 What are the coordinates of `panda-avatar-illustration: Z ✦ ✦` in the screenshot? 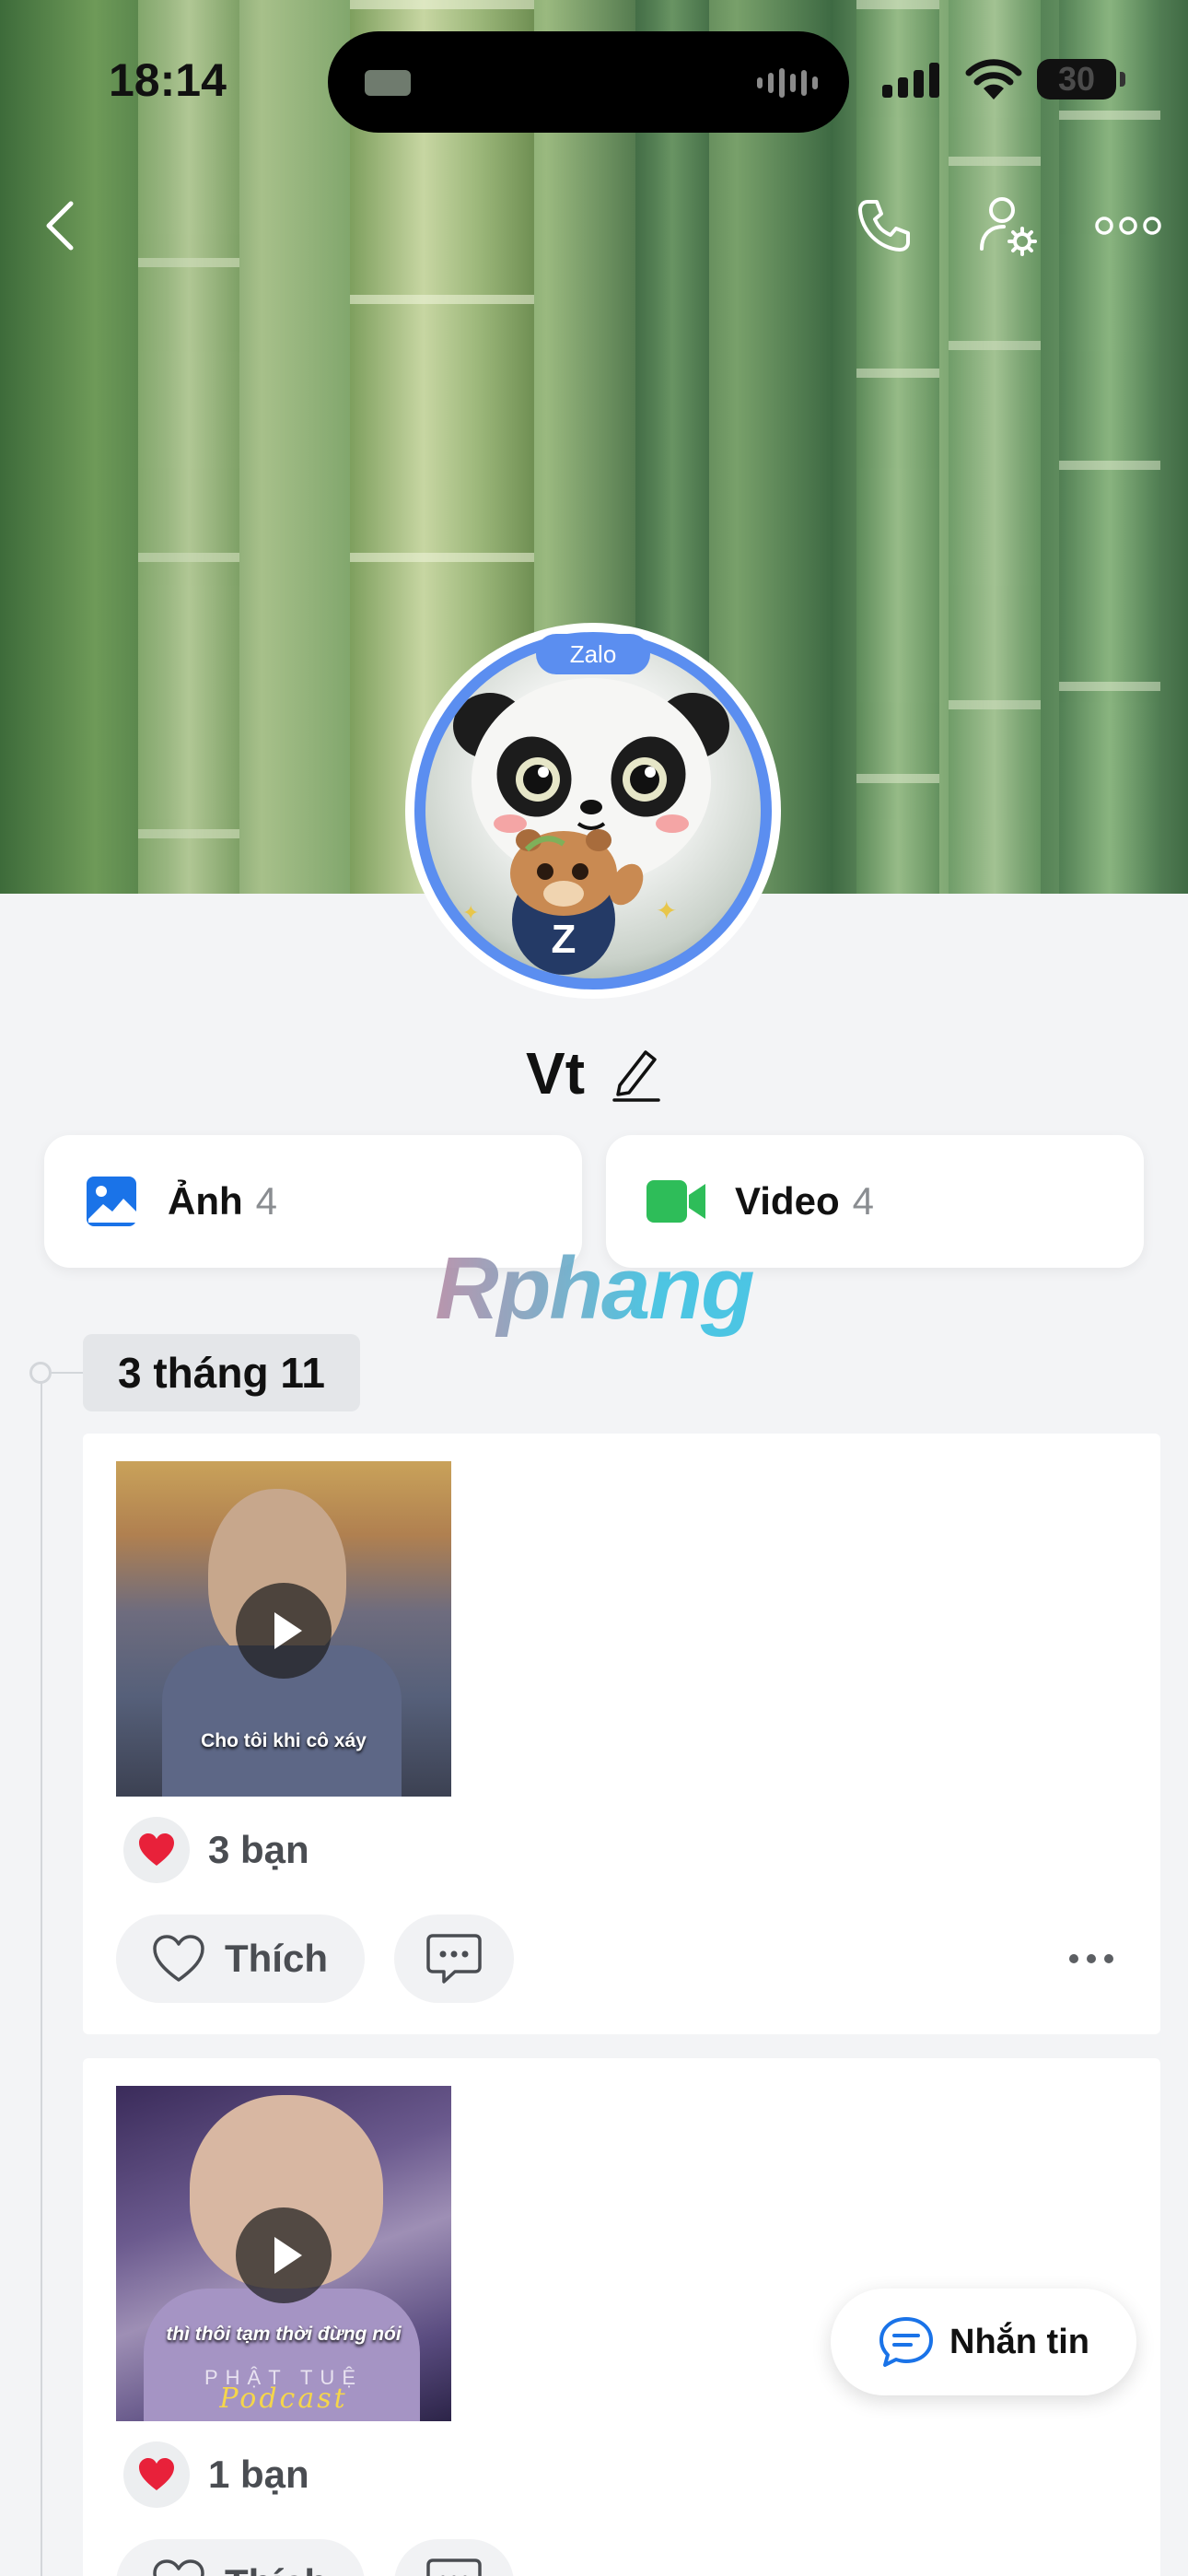 It's located at (591, 826).